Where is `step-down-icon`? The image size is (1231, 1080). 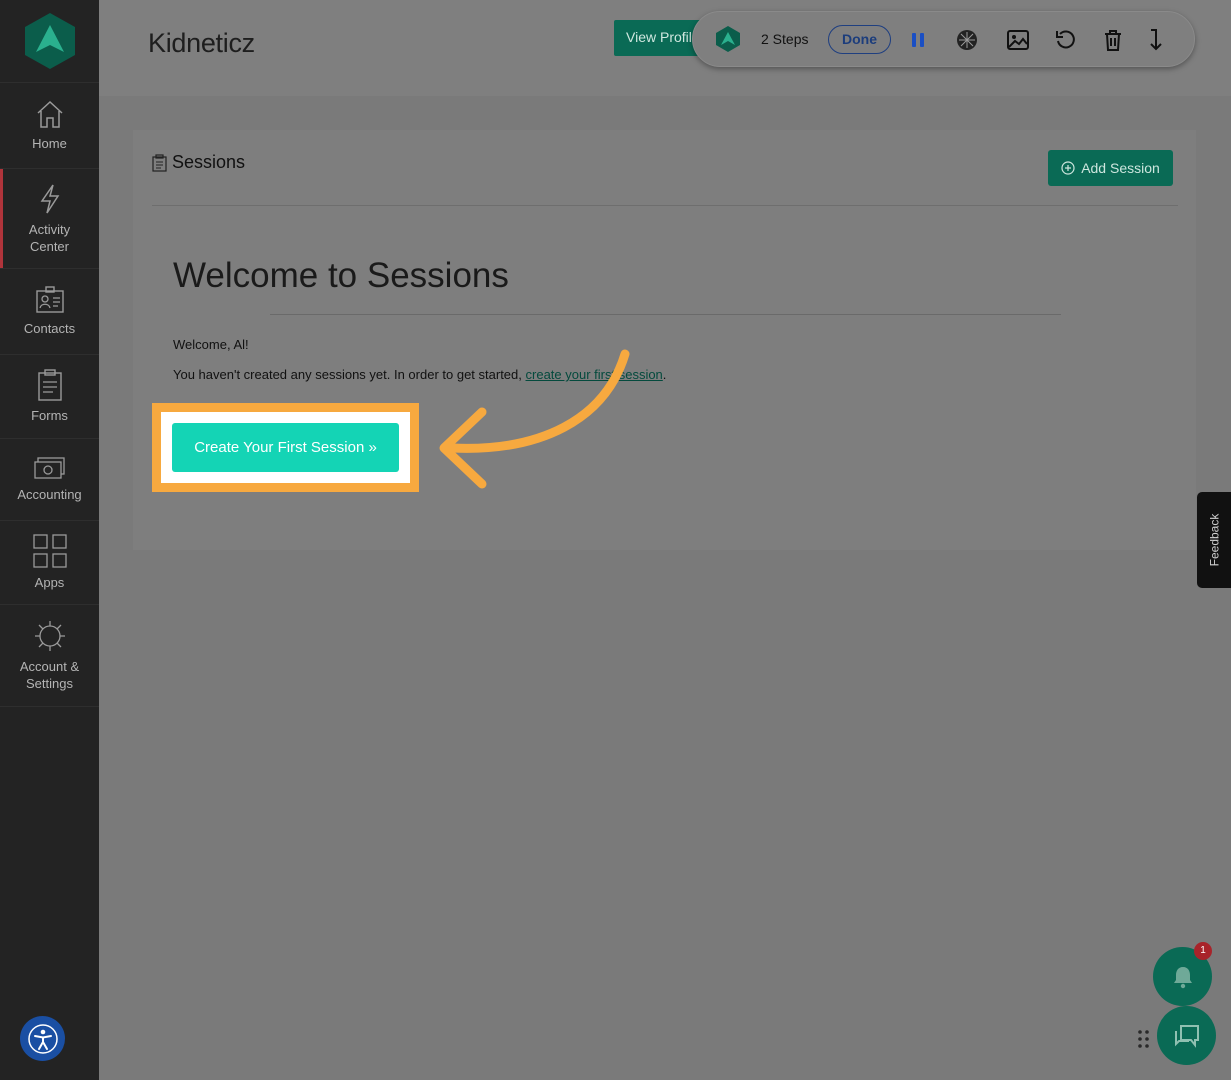 step-down-icon is located at coordinates (1157, 40).